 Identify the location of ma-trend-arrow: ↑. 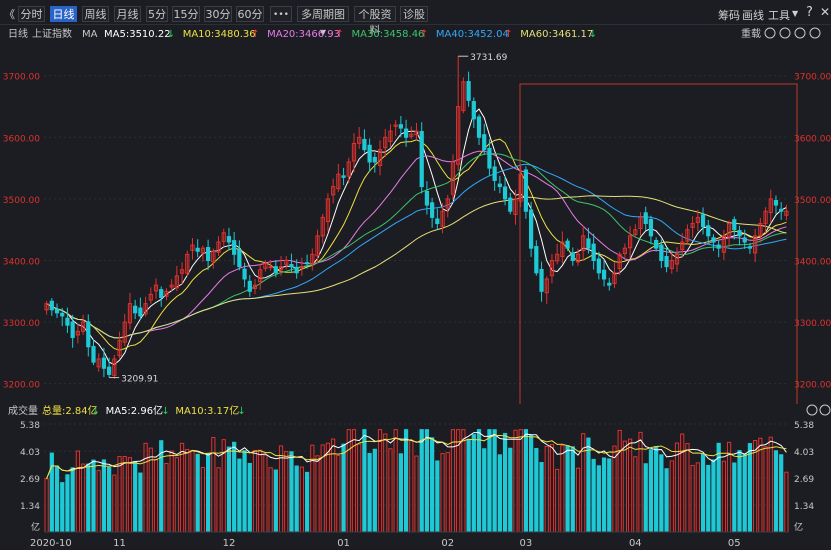
(424, 34).